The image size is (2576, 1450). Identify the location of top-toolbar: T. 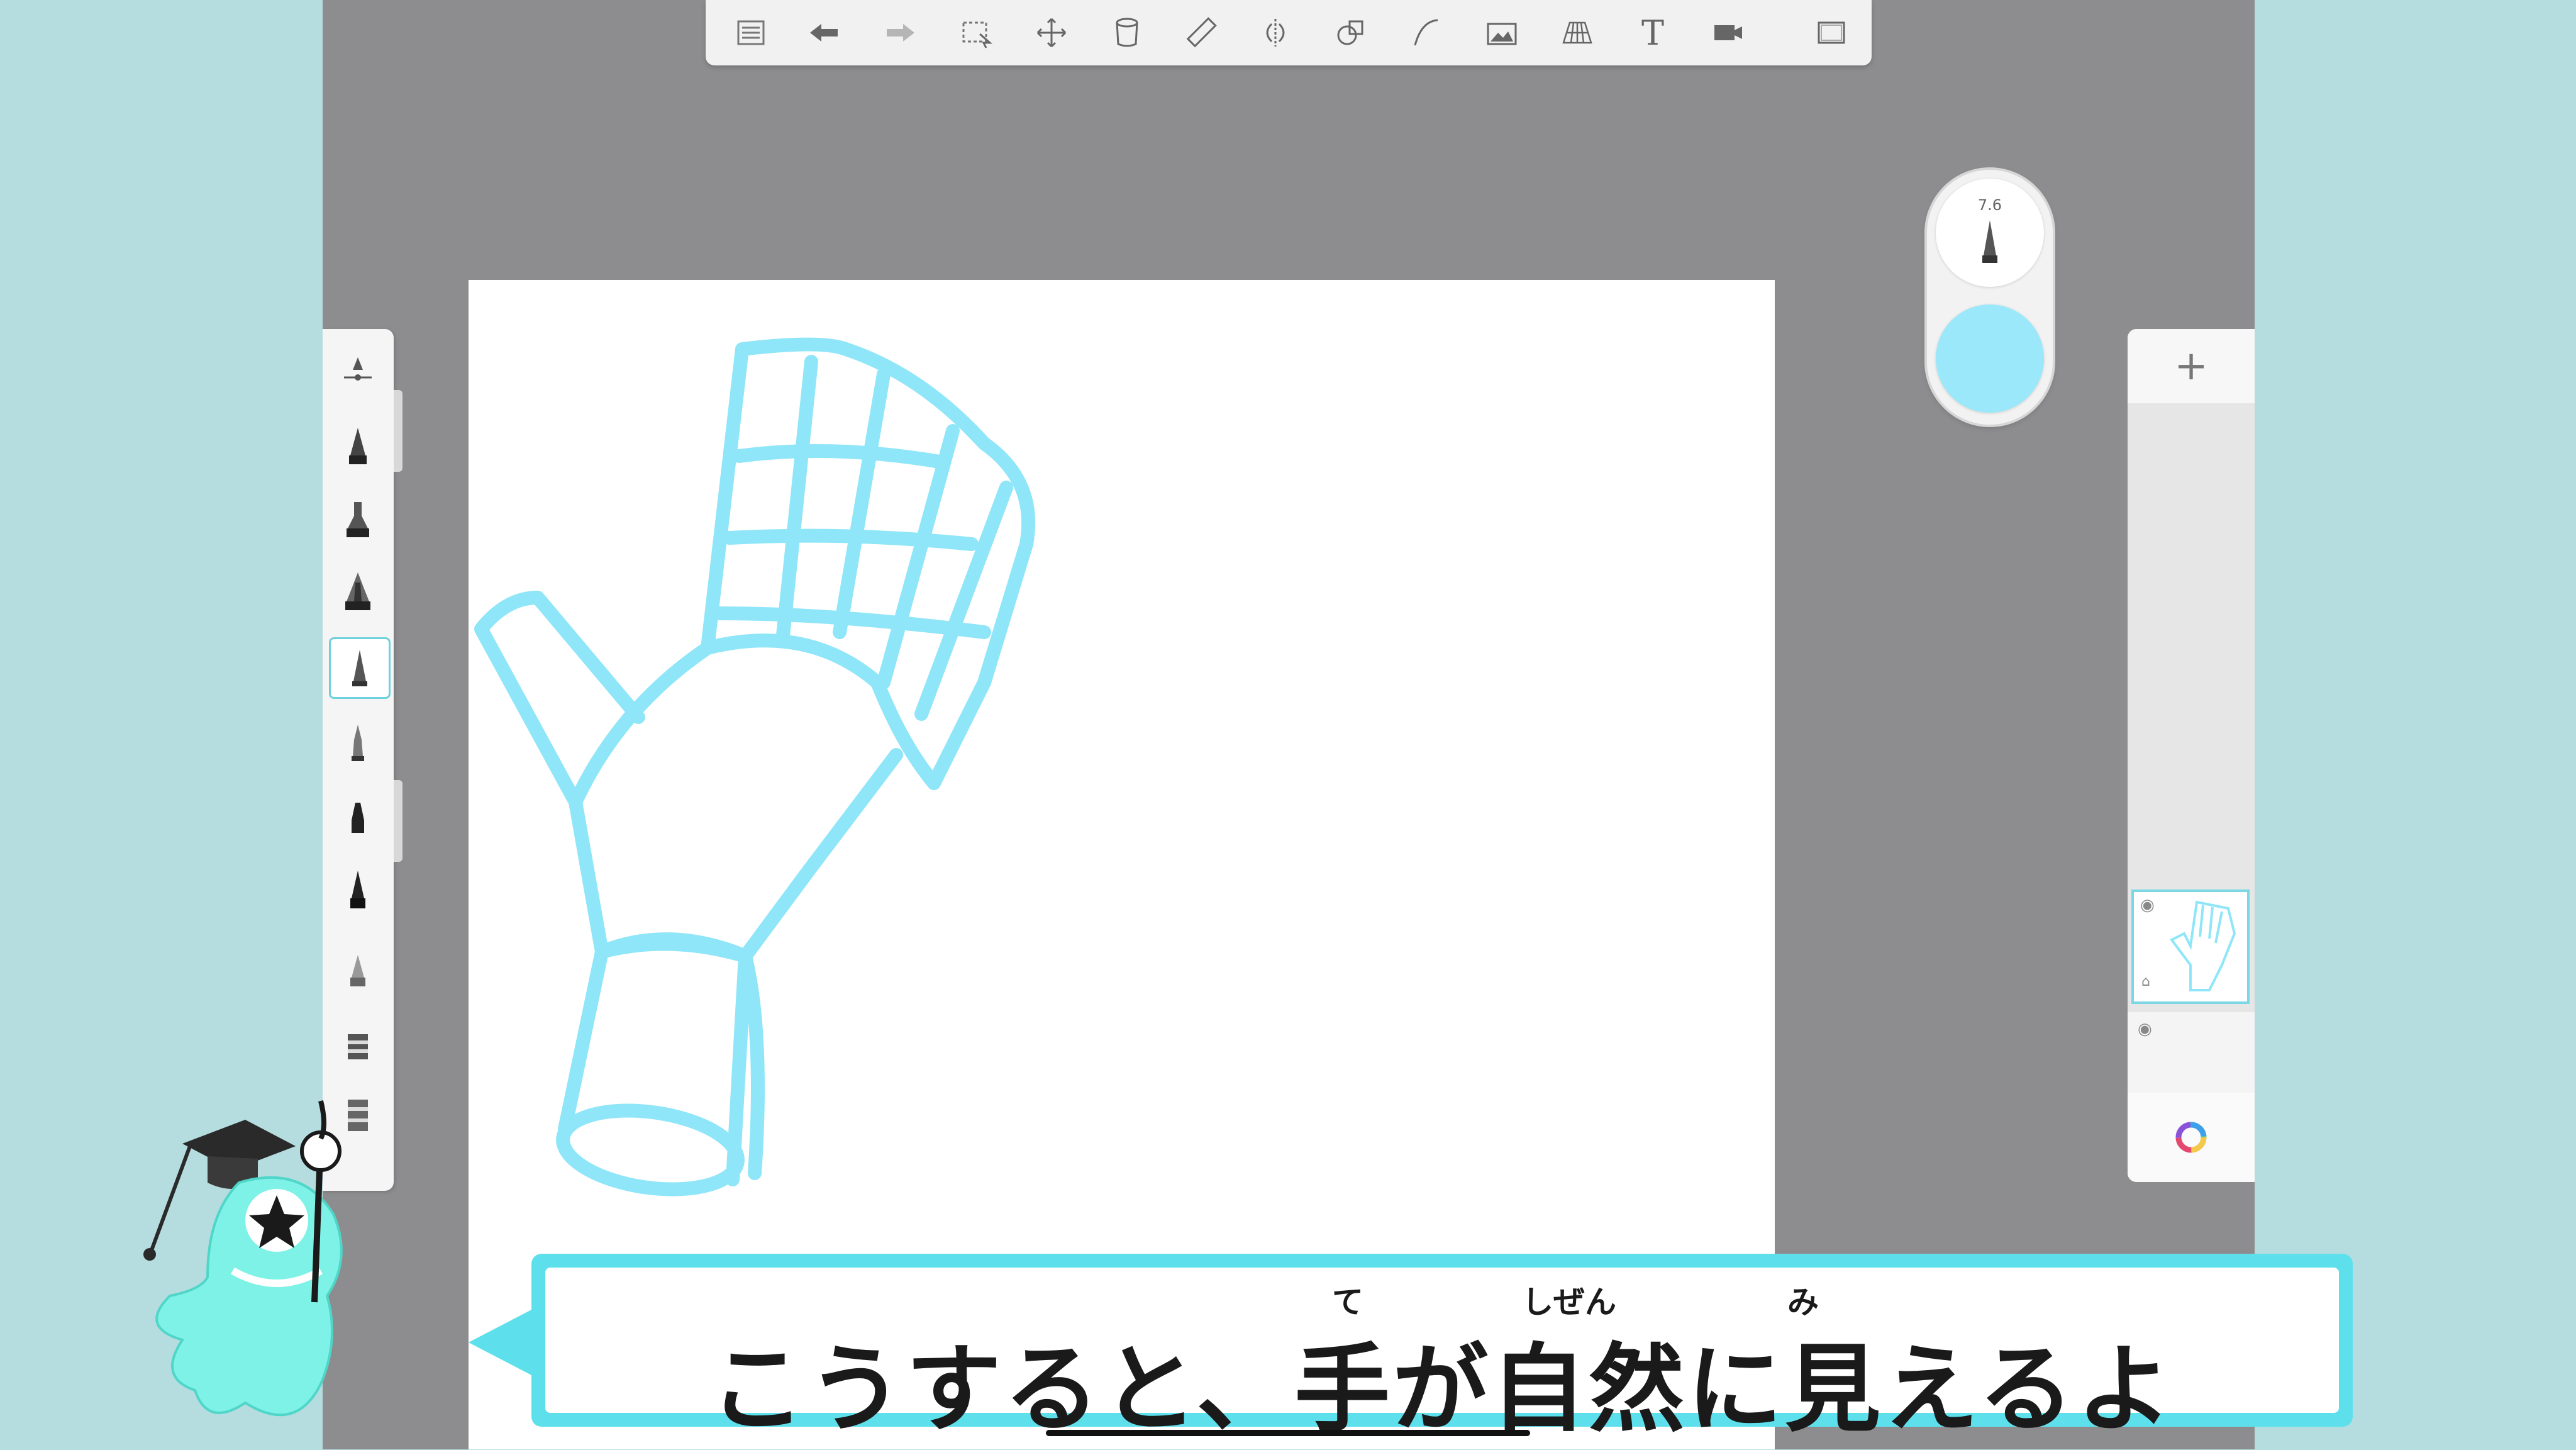
(1289, 32).